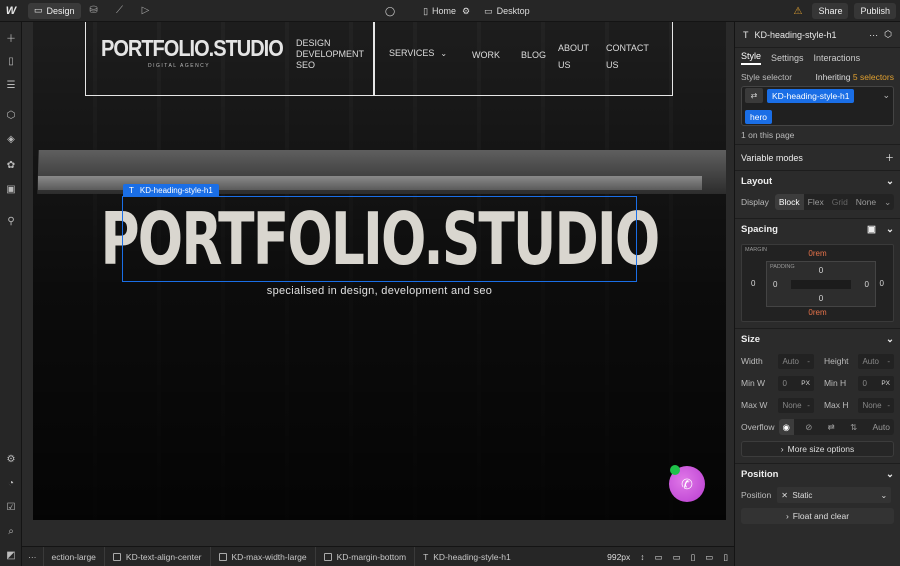 Image resolution: width=900 pixels, height=566 pixels. Describe the element at coordinates (466, 11) in the screenshot. I see `page-settings-gear-icon: ⚙` at that location.